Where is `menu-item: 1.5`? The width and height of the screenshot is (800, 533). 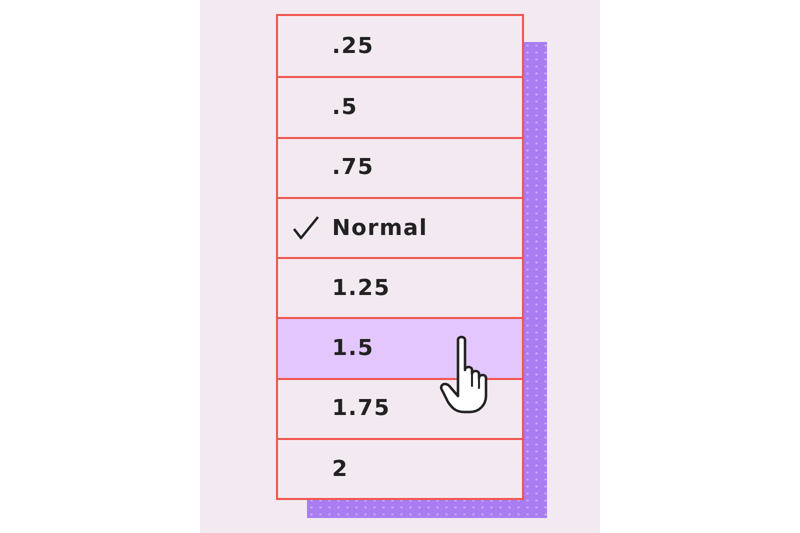 menu-item: 1.5 is located at coordinates (400, 347).